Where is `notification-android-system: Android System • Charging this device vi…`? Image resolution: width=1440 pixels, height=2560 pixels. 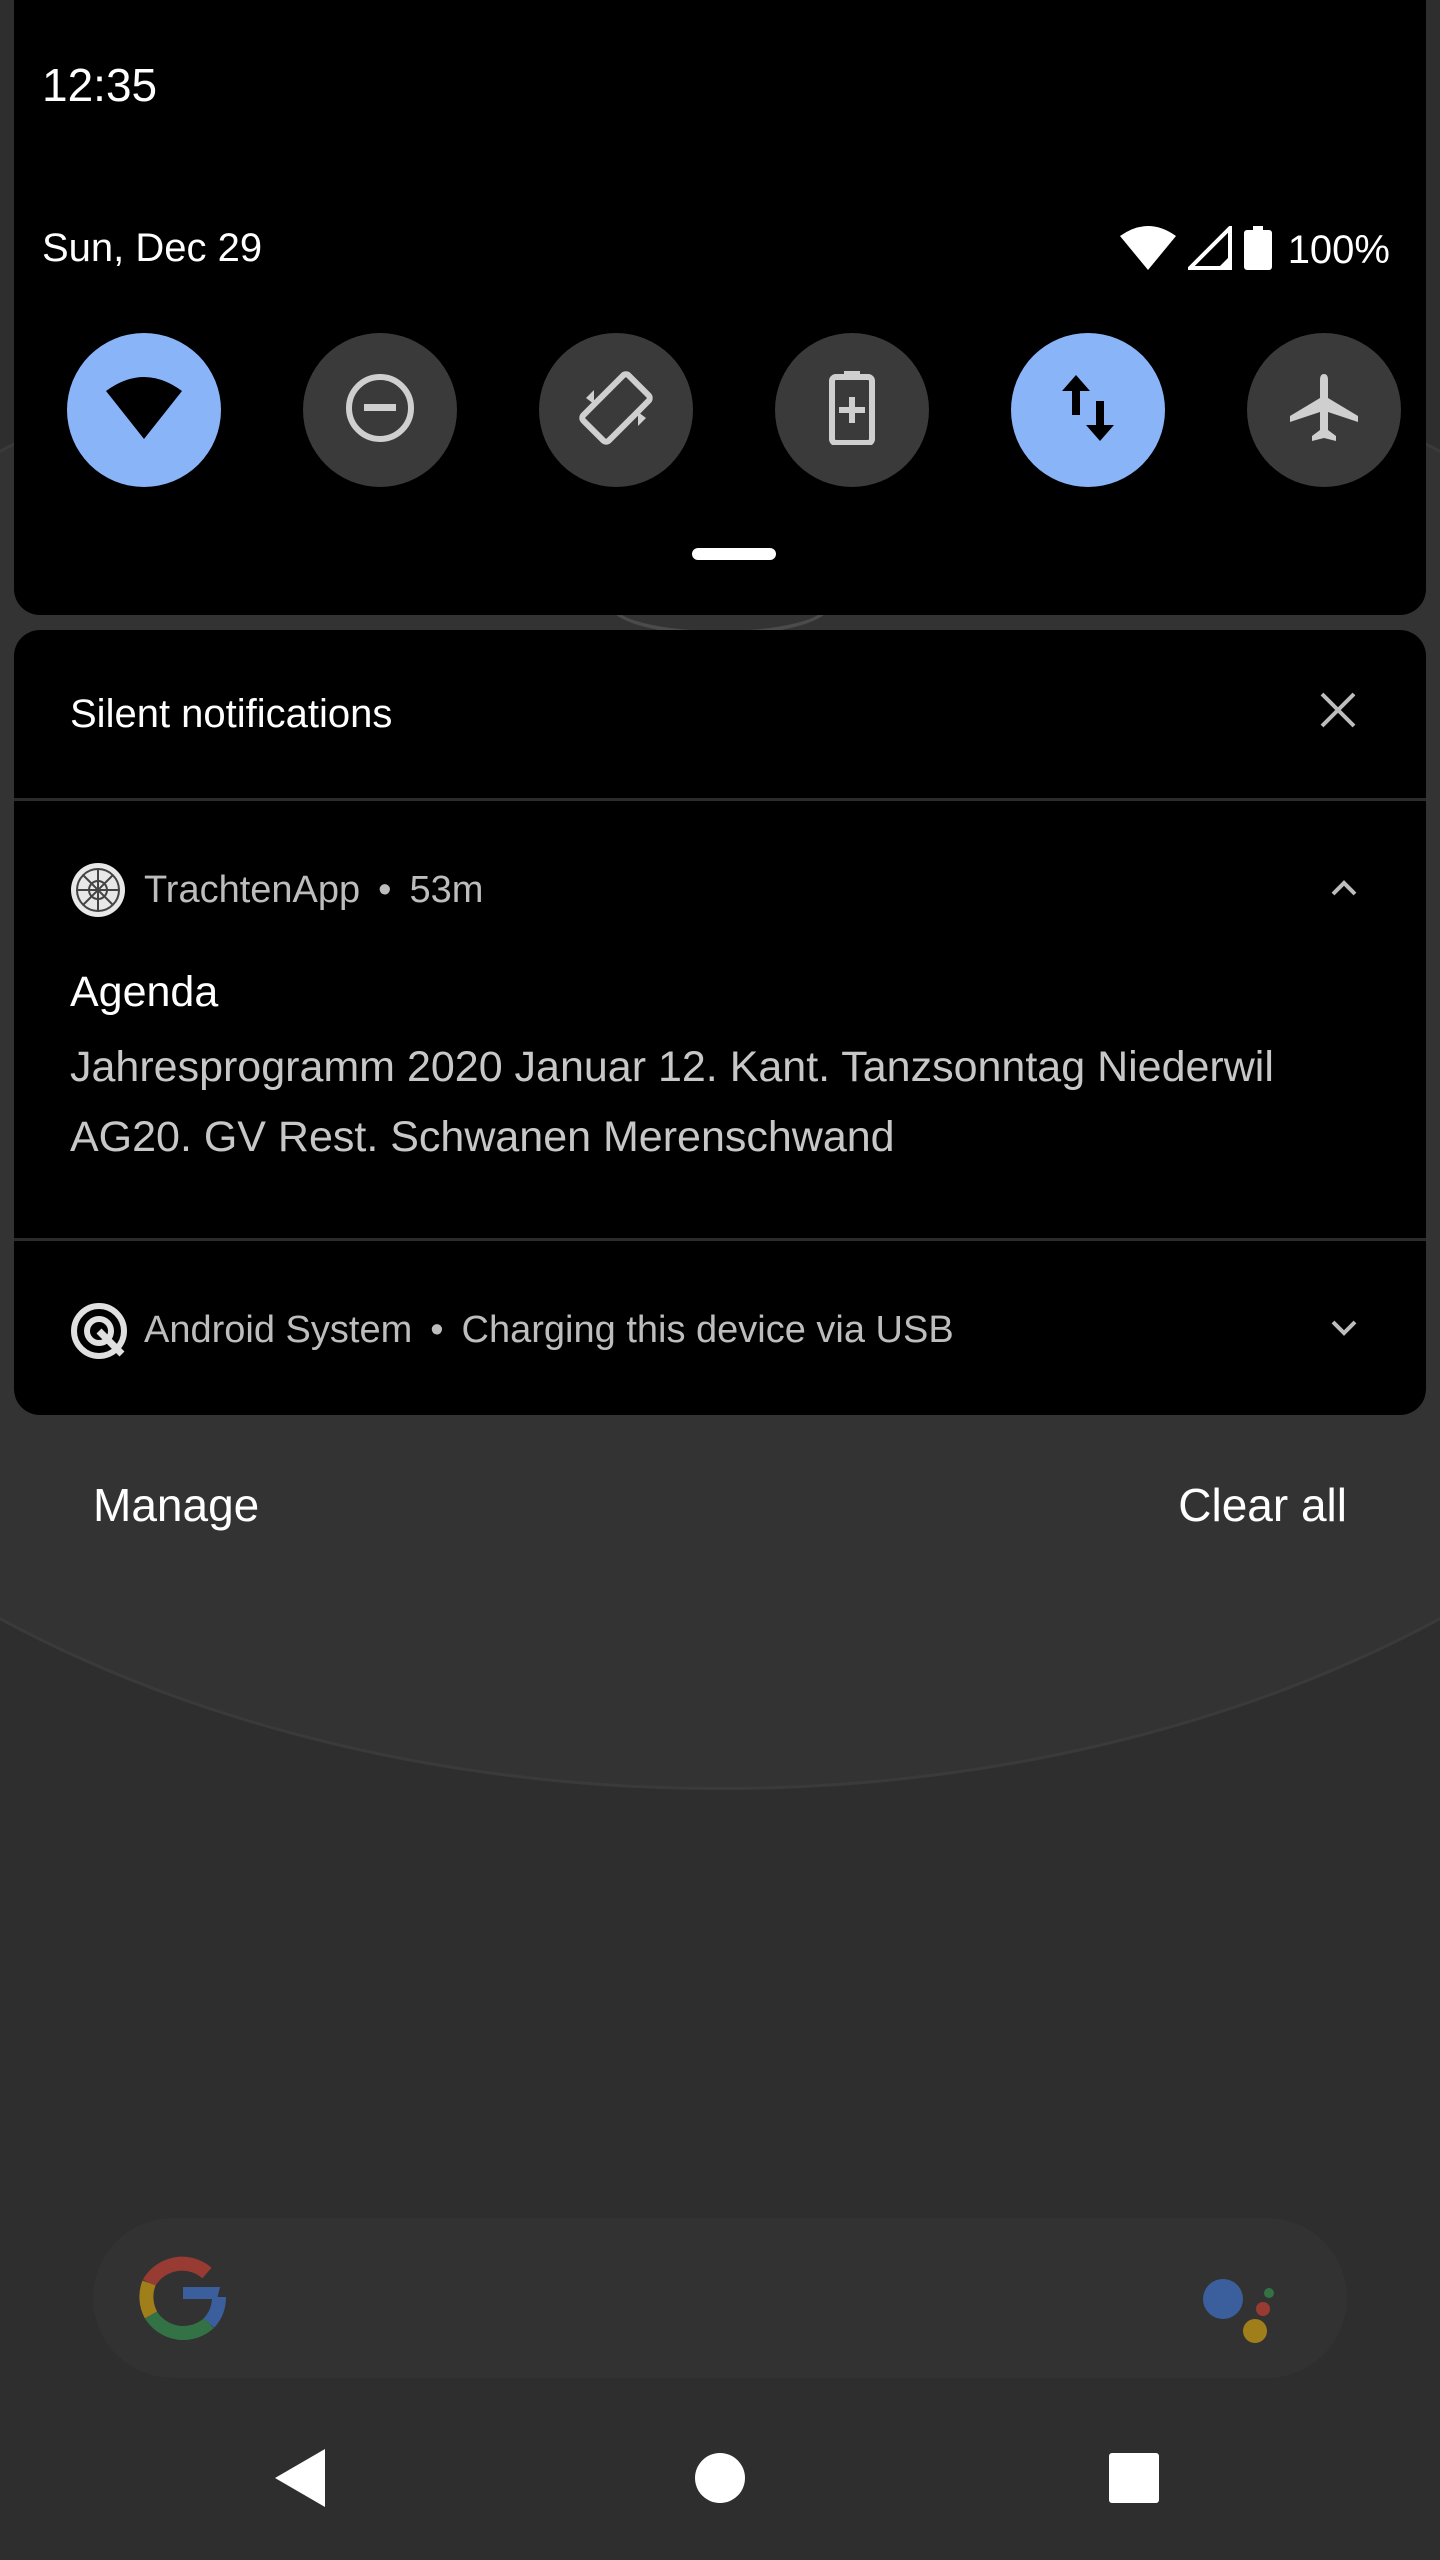 notification-android-system: Android System • Charging this device vi… is located at coordinates (720, 1327).